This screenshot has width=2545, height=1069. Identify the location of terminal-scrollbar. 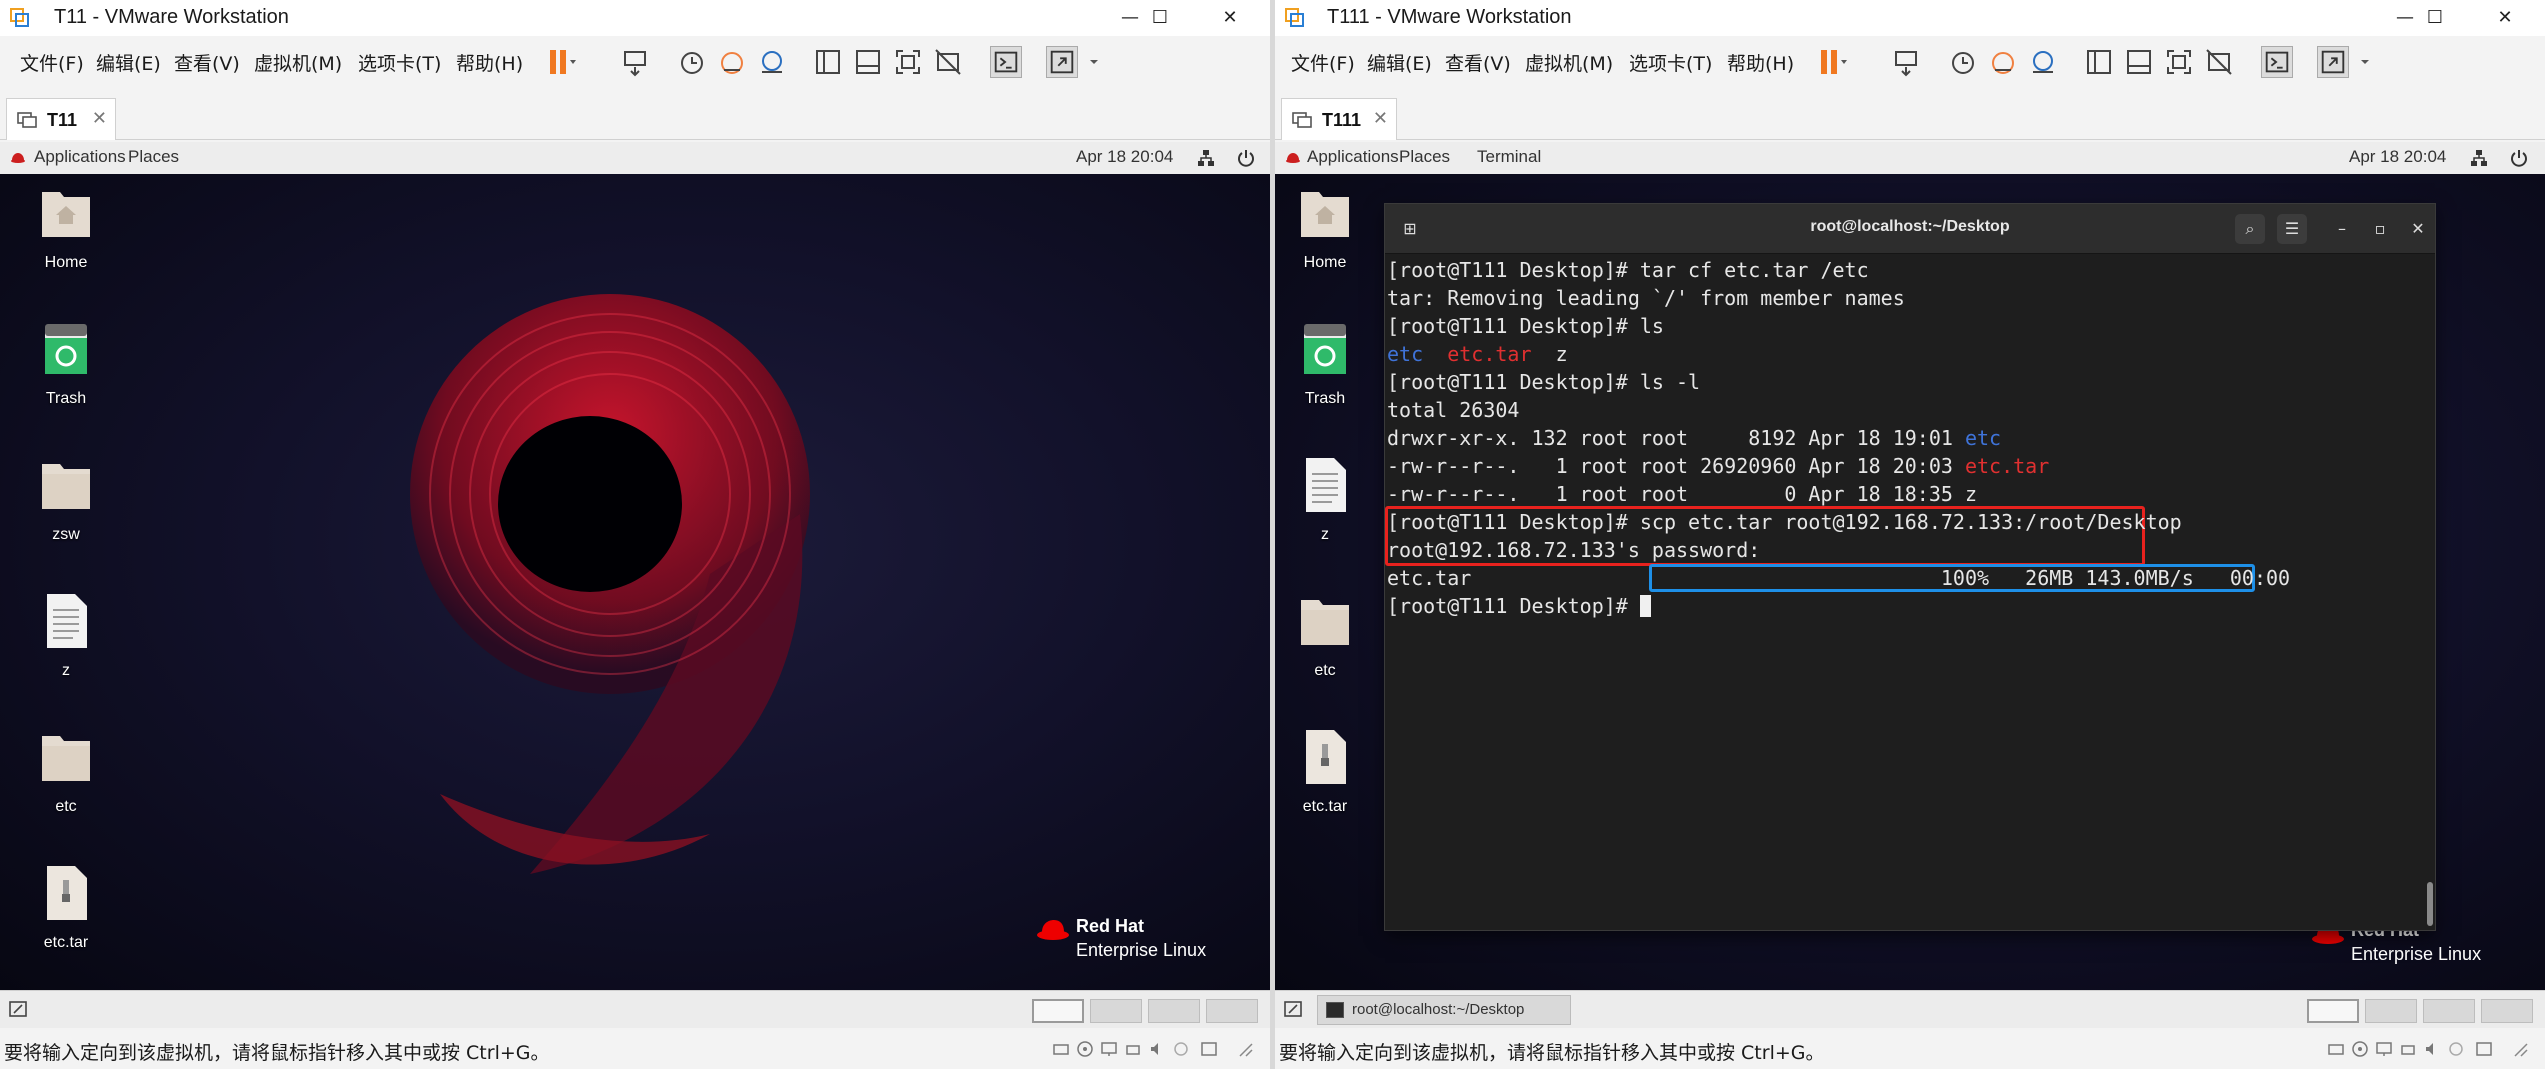
(2430, 592).